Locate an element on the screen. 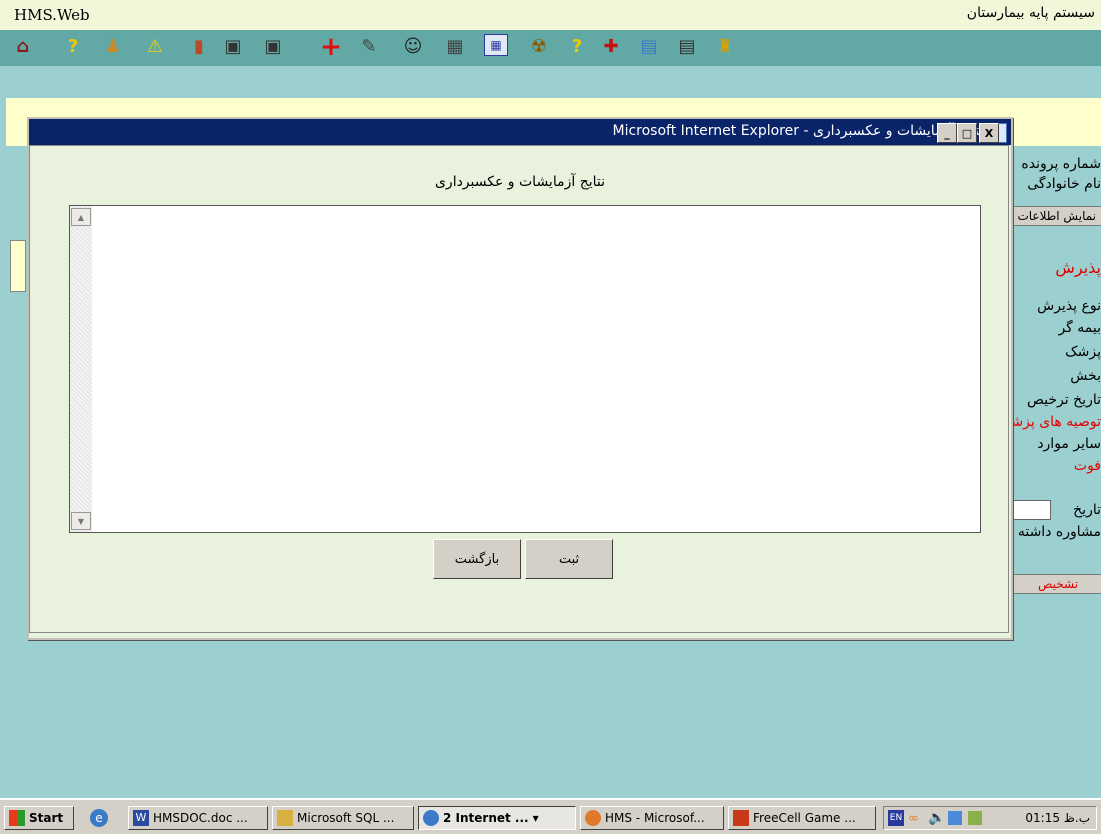  exit-door-icon: ▮ is located at coordinates (199, 47).